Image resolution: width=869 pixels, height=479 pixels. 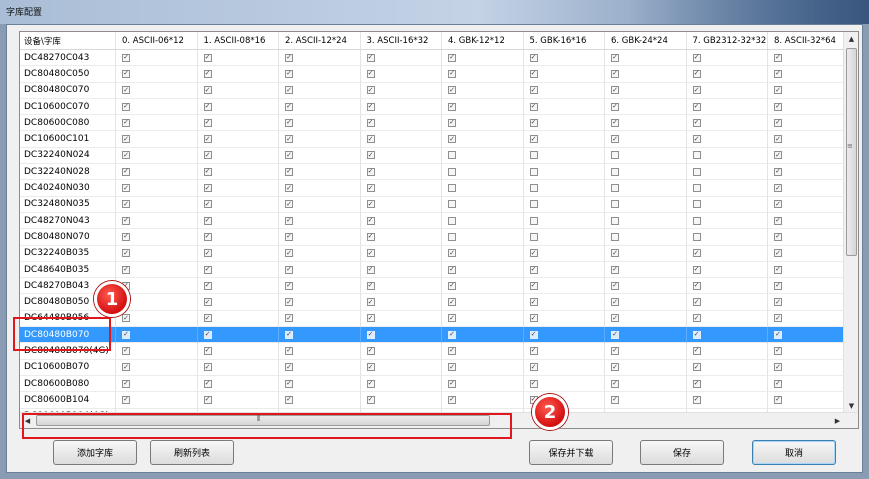 What do you see at coordinates (439, 123) in the screenshot?
I see `table-row: DC80600C080 ✓ ✓ ✓ ✓ ✓ ✓ ✓ ✓ ✓` at bounding box center [439, 123].